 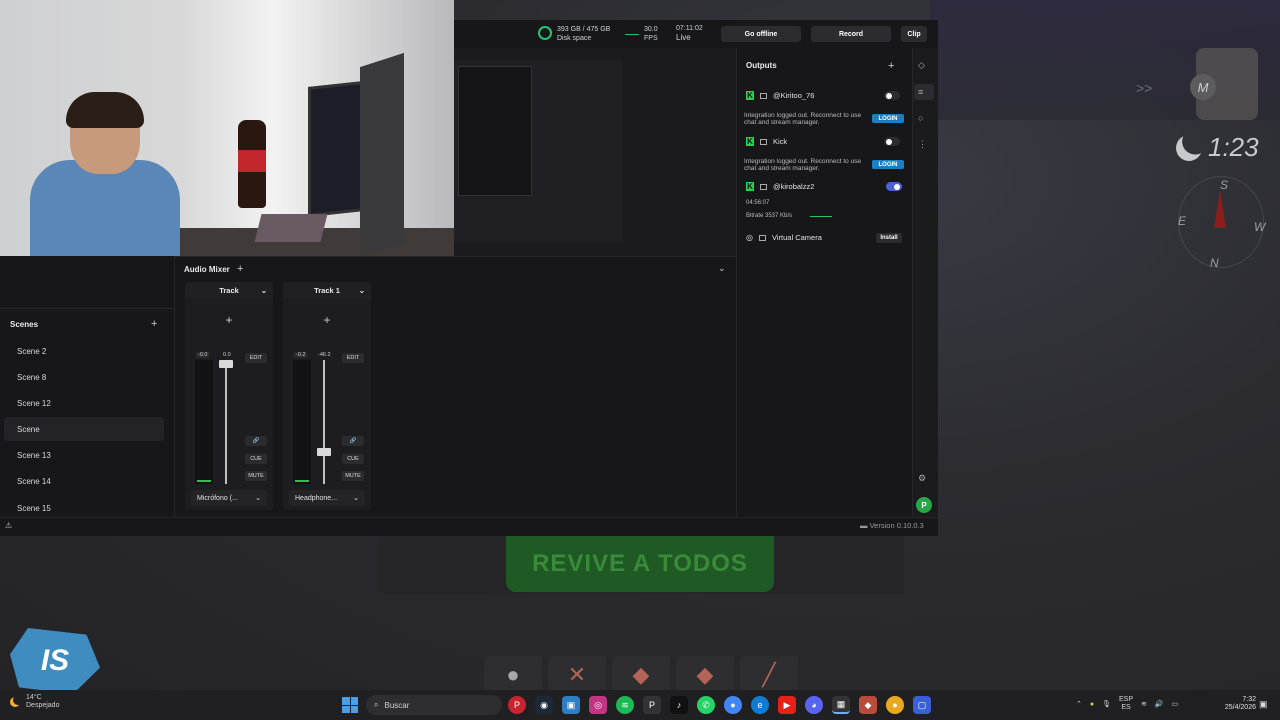 What do you see at coordinates (350, 705) in the screenshot?
I see `start-button` at bounding box center [350, 705].